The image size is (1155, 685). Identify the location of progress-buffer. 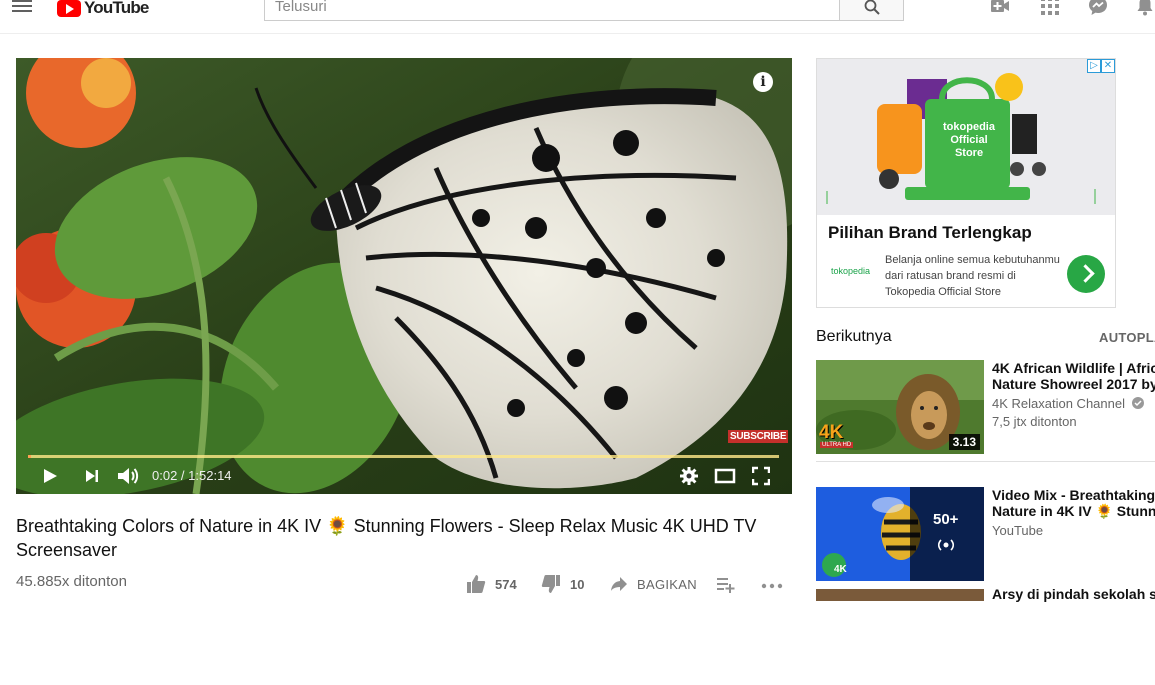
(403, 456).